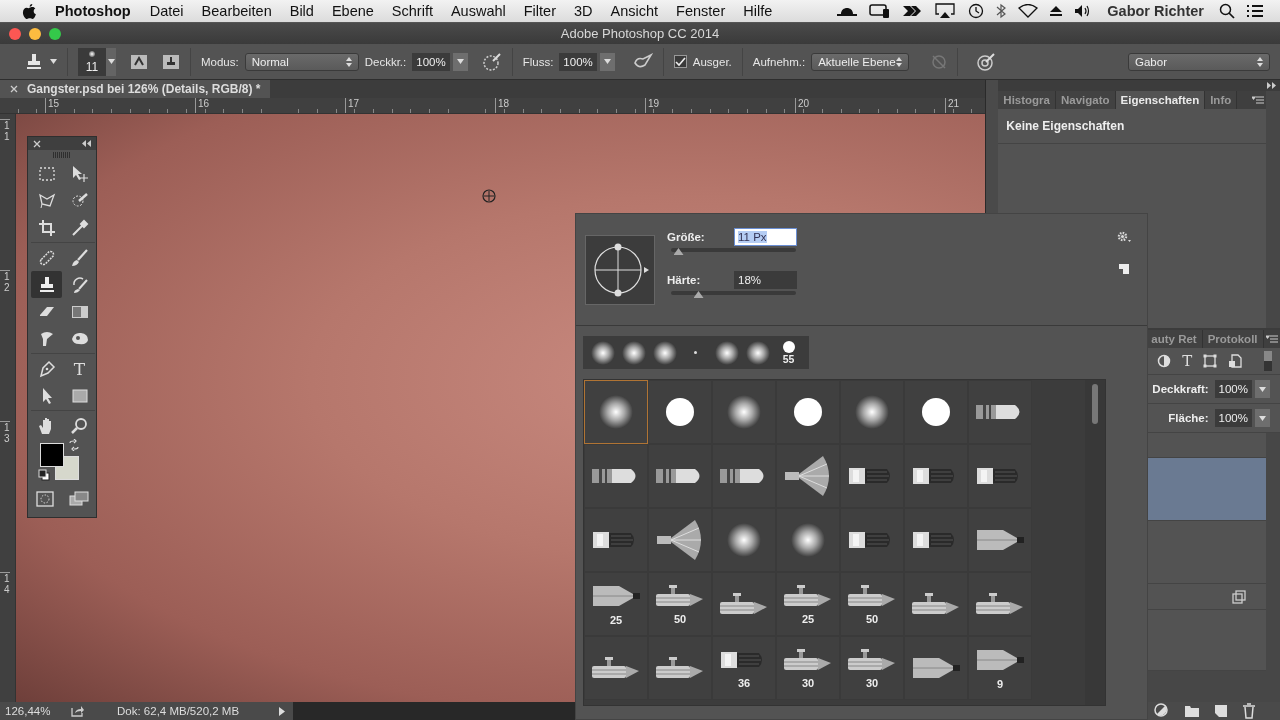  What do you see at coordinates (1271, 85) in the screenshot?
I see `collapse-icon` at bounding box center [1271, 85].